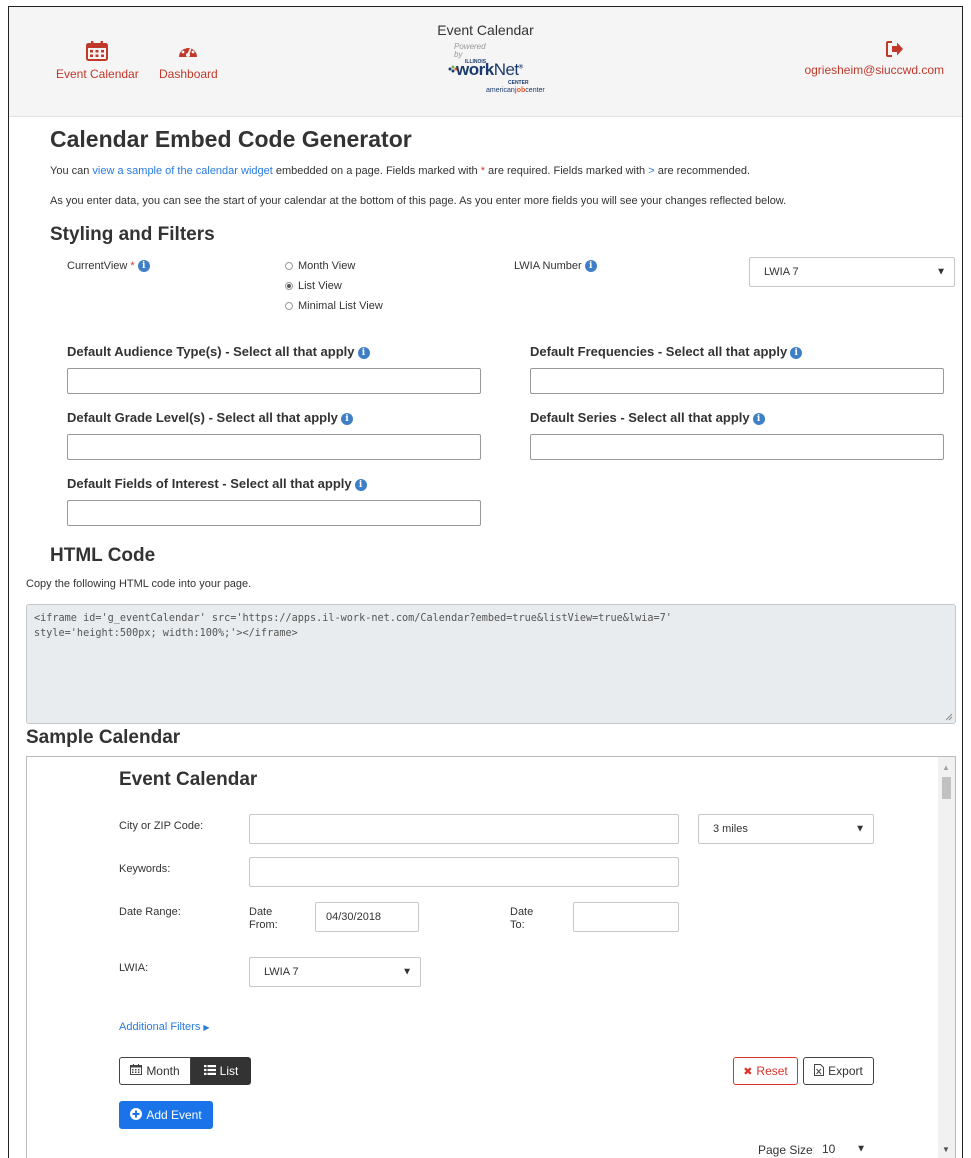 The width and height of the screenshot is (971, 1158). What do you see at coordinates (221, 1071) in the screenshot?
I see `list-view-button: List` at bounding box center [221, 1071].